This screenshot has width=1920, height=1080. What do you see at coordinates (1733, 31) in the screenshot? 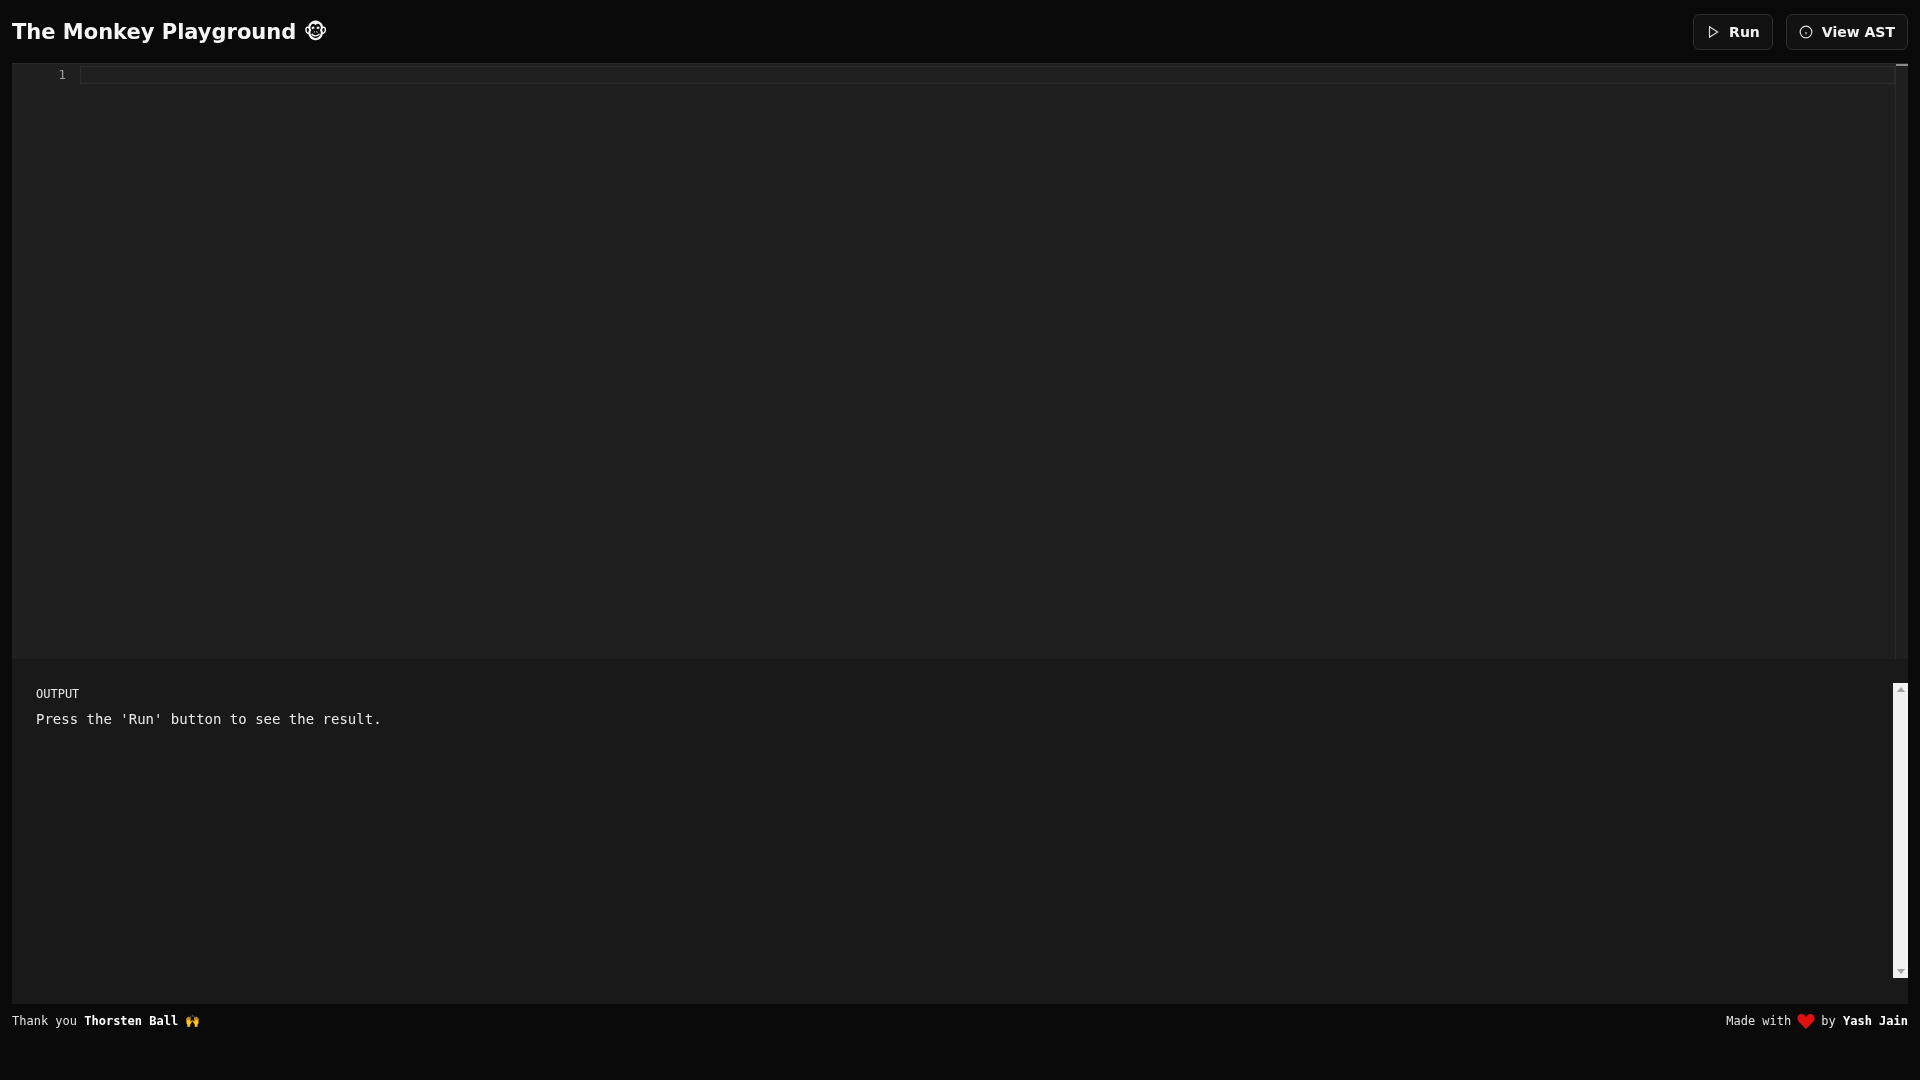
I see `run-button: Run` at bounding box center [1733, 31].